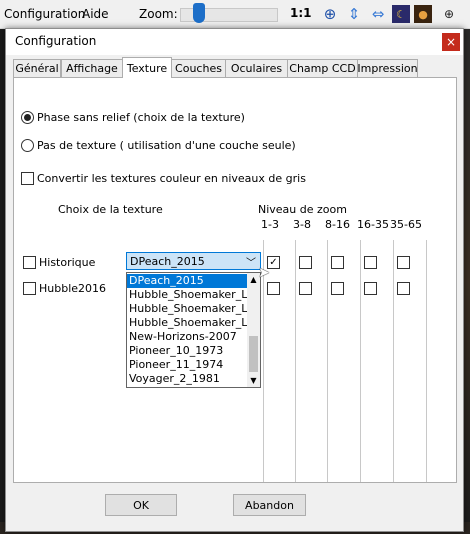 The width and height of the screenshot is (470, 534). What do you see at coordinates (370, 288) in the screenshot?
I see `zoom-checkbox-16-35-hubble` at bounding box center [370, 288].